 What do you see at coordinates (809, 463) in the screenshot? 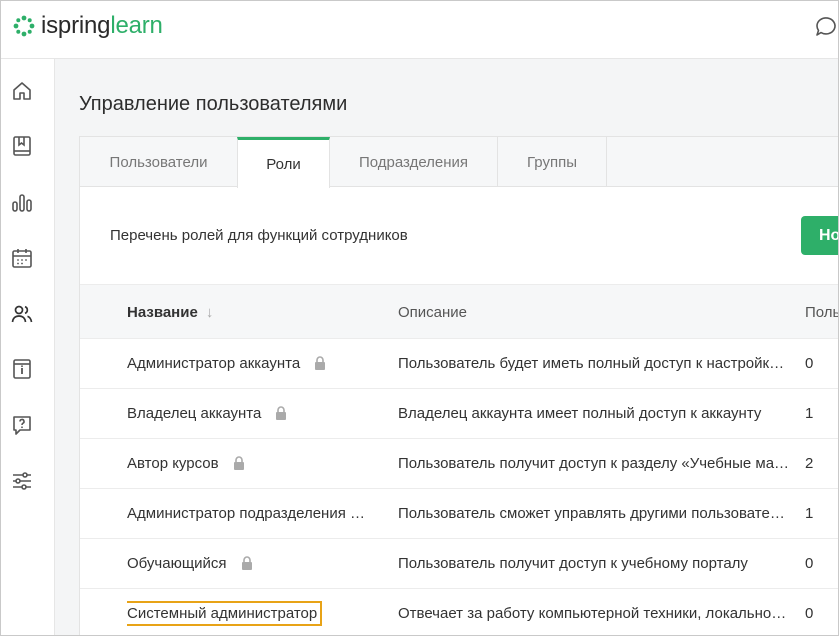
I see `role-users-cell: 2` at bounding box center [809, 463].